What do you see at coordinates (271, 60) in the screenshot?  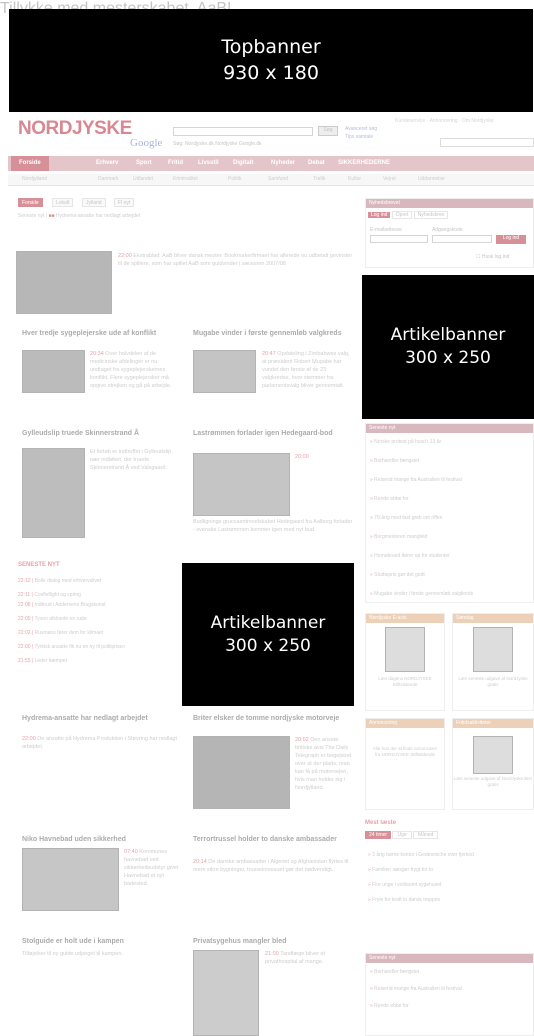 I see `top-banner: Topbanner 930 x 180` at bounding box center [271, 60].